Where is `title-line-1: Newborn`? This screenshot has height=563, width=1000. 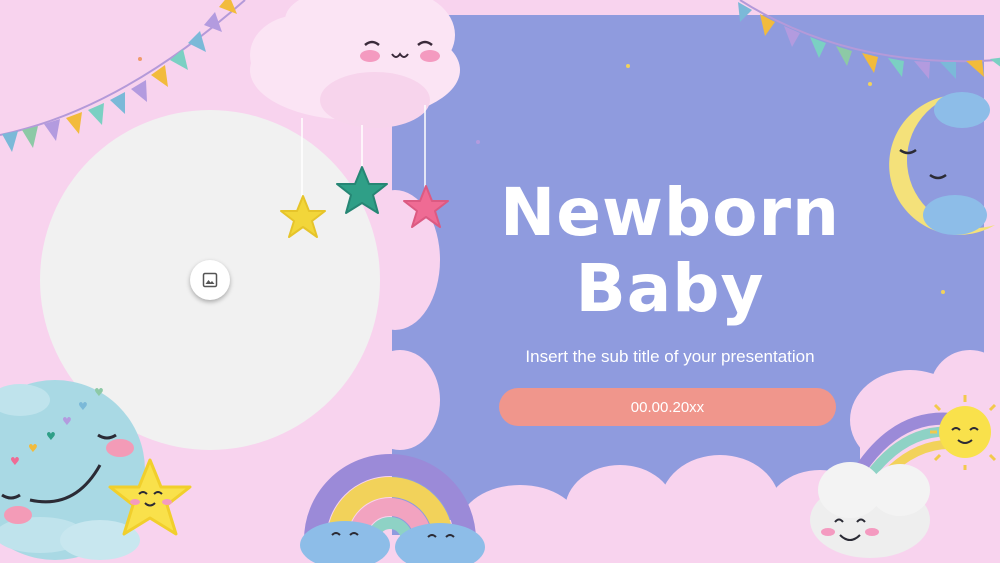
title-line-1: Newborn is located at coordinates (670, 212).